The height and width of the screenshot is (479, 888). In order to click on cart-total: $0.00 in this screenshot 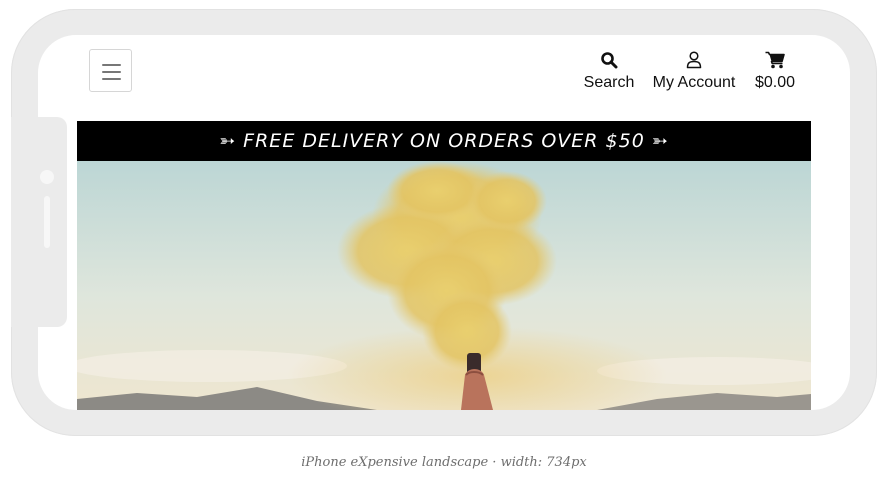, I will do `click(775, 82)`.